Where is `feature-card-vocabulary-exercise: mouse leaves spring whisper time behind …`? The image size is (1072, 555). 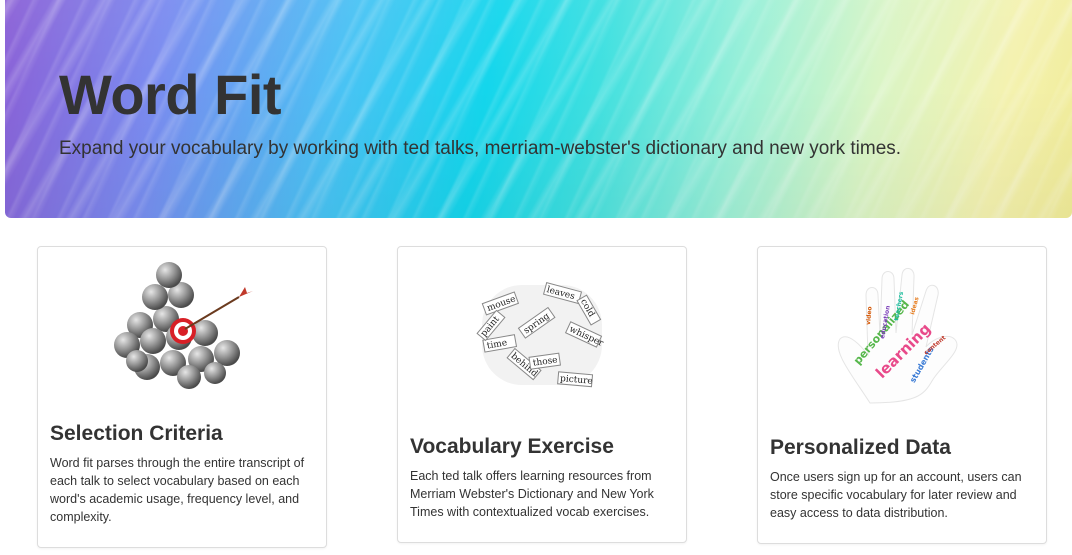
feature-card-vocabulary-exercise: mouse leaves spring whisper time behind … is located at coordinates (542, 394).